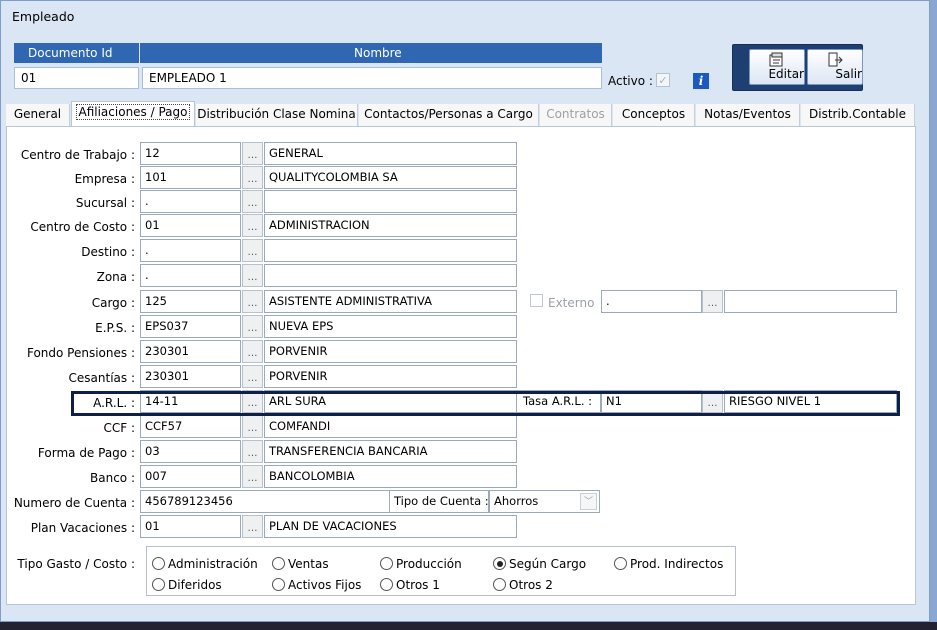 Image resolution: width=937 pixels, height=630 pixels. What do you see at coordinates (190, 301) in the screenshot?
I see `cargo-code: 125` at bounding box center [190, 301].